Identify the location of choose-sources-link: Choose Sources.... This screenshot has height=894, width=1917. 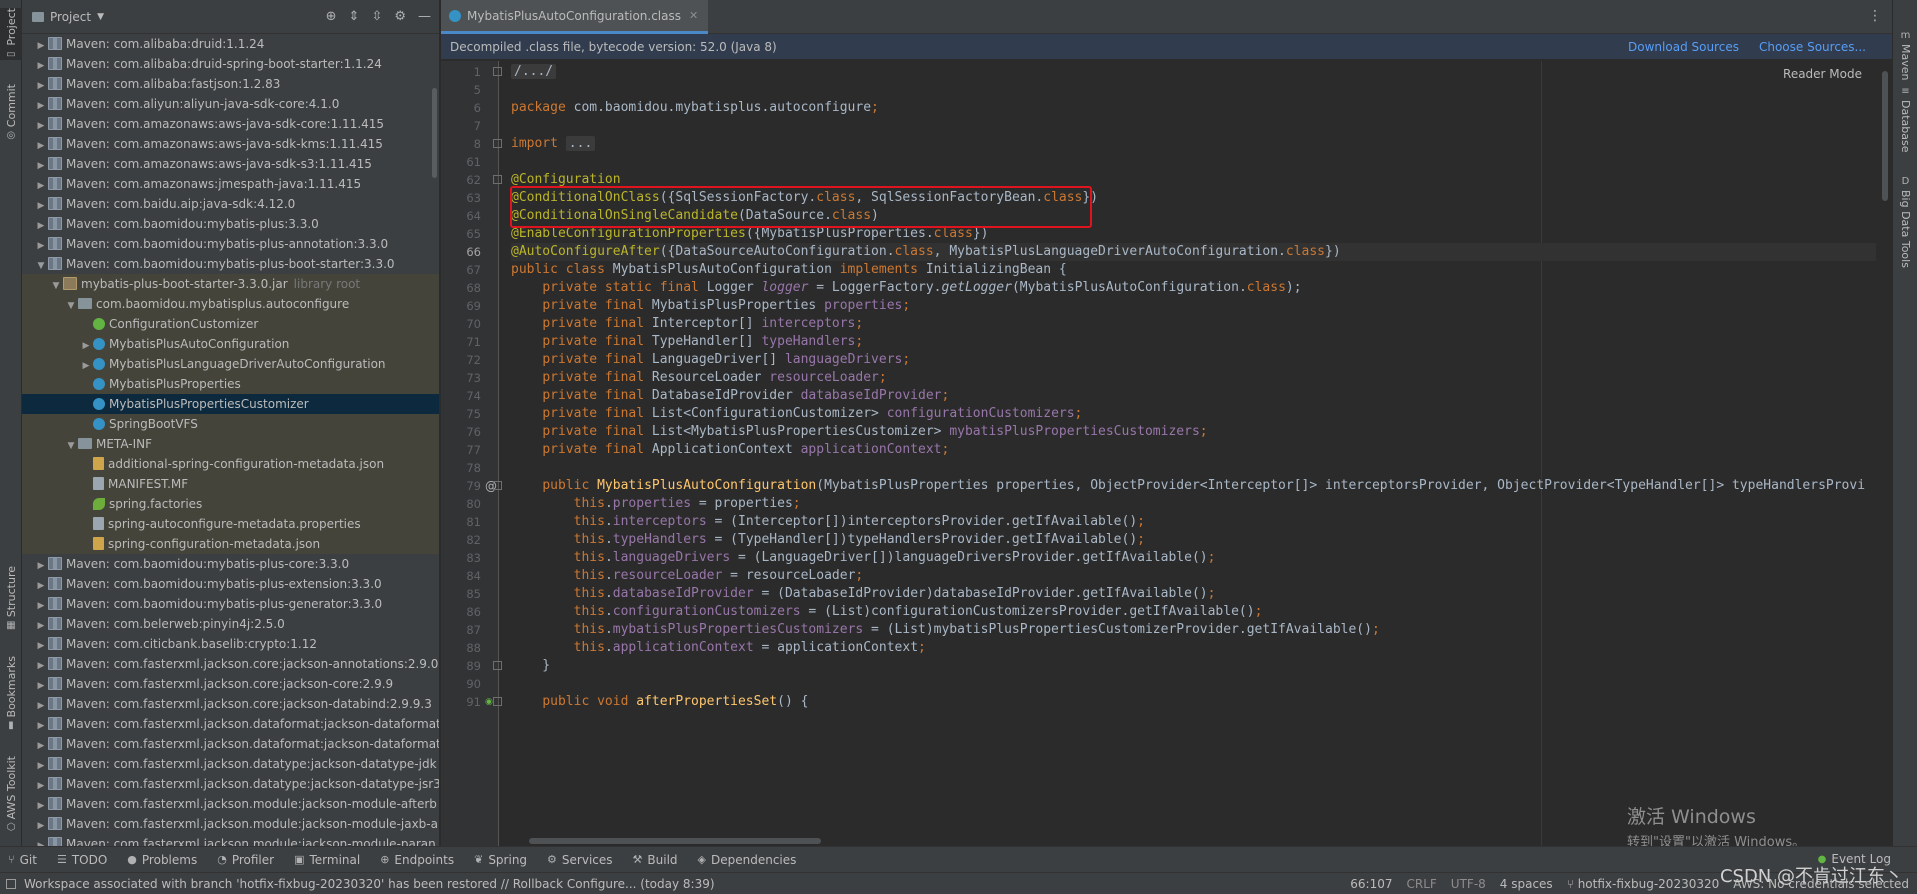
(1812, 47).